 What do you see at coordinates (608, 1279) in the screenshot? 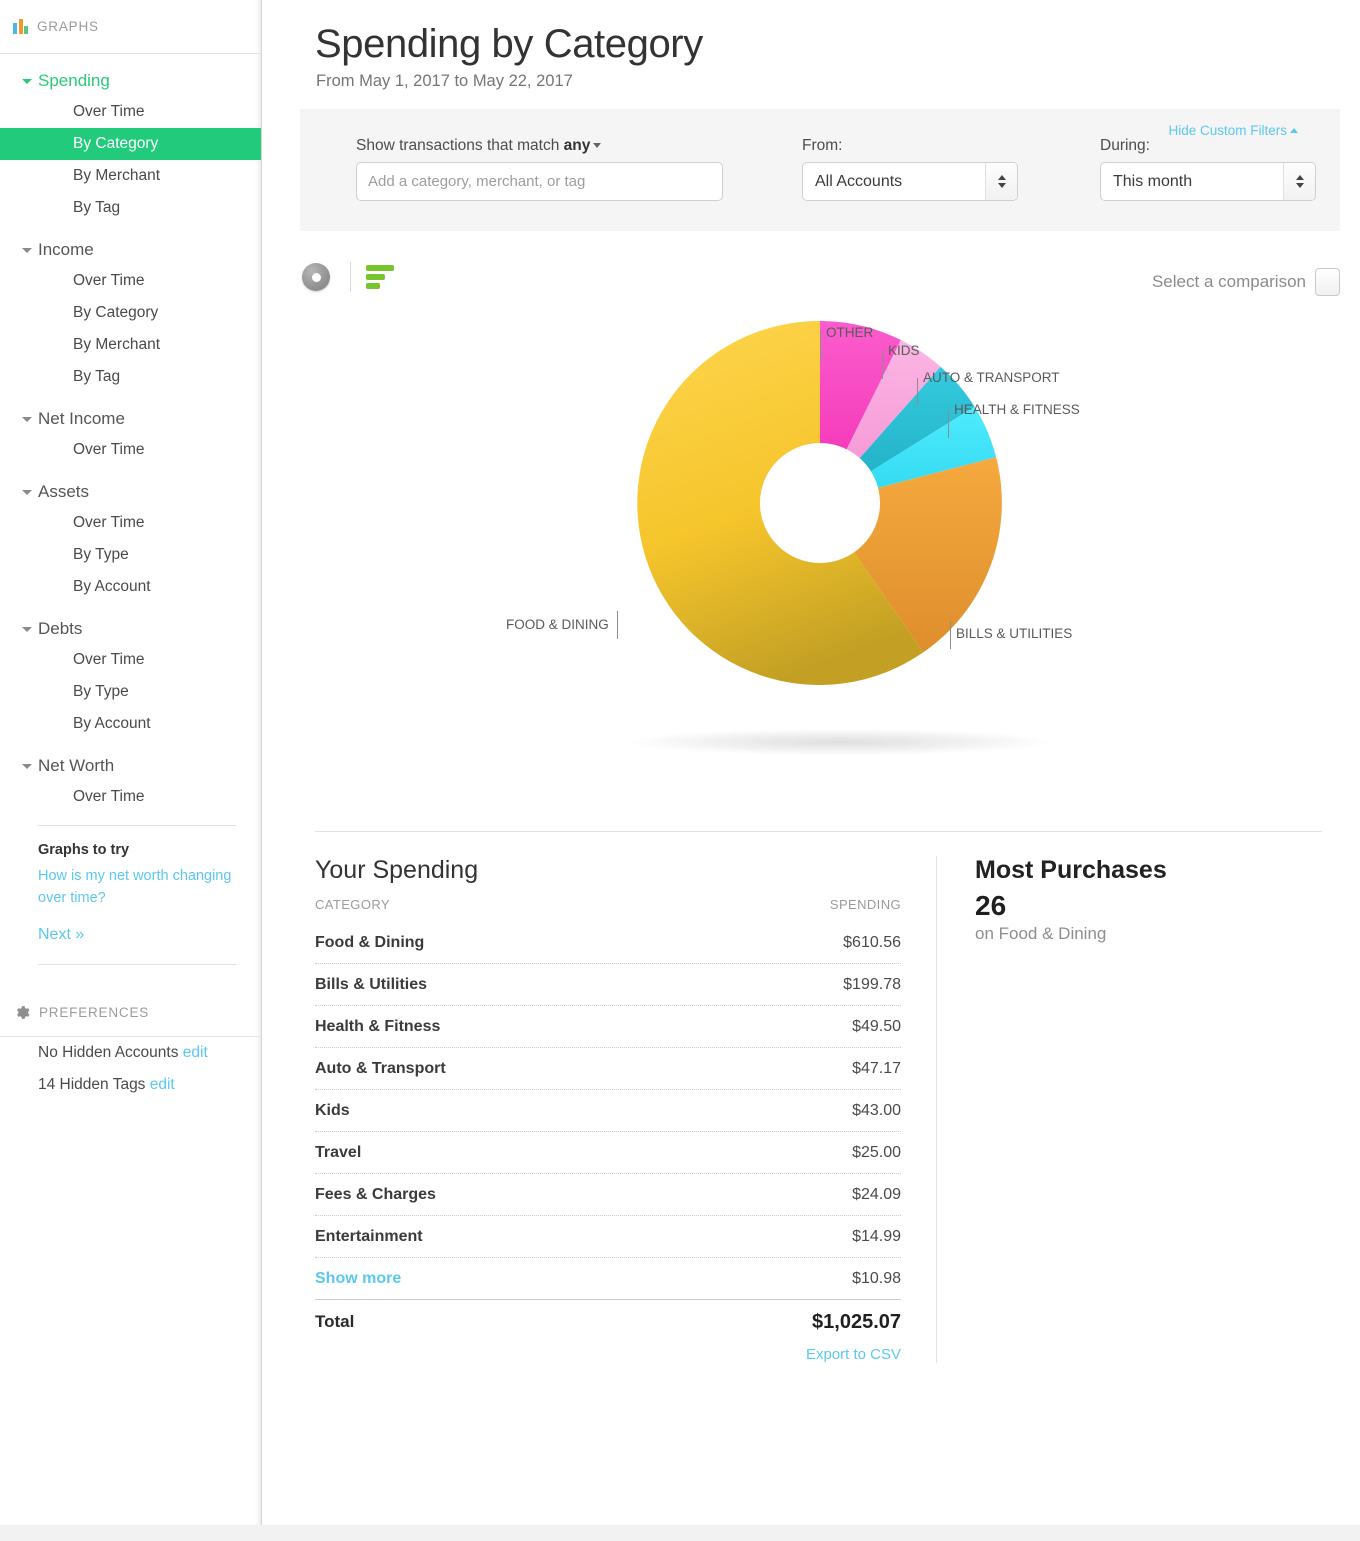
I see `show-more-row: Show more $10.98` at bounding box center [608, 1279].